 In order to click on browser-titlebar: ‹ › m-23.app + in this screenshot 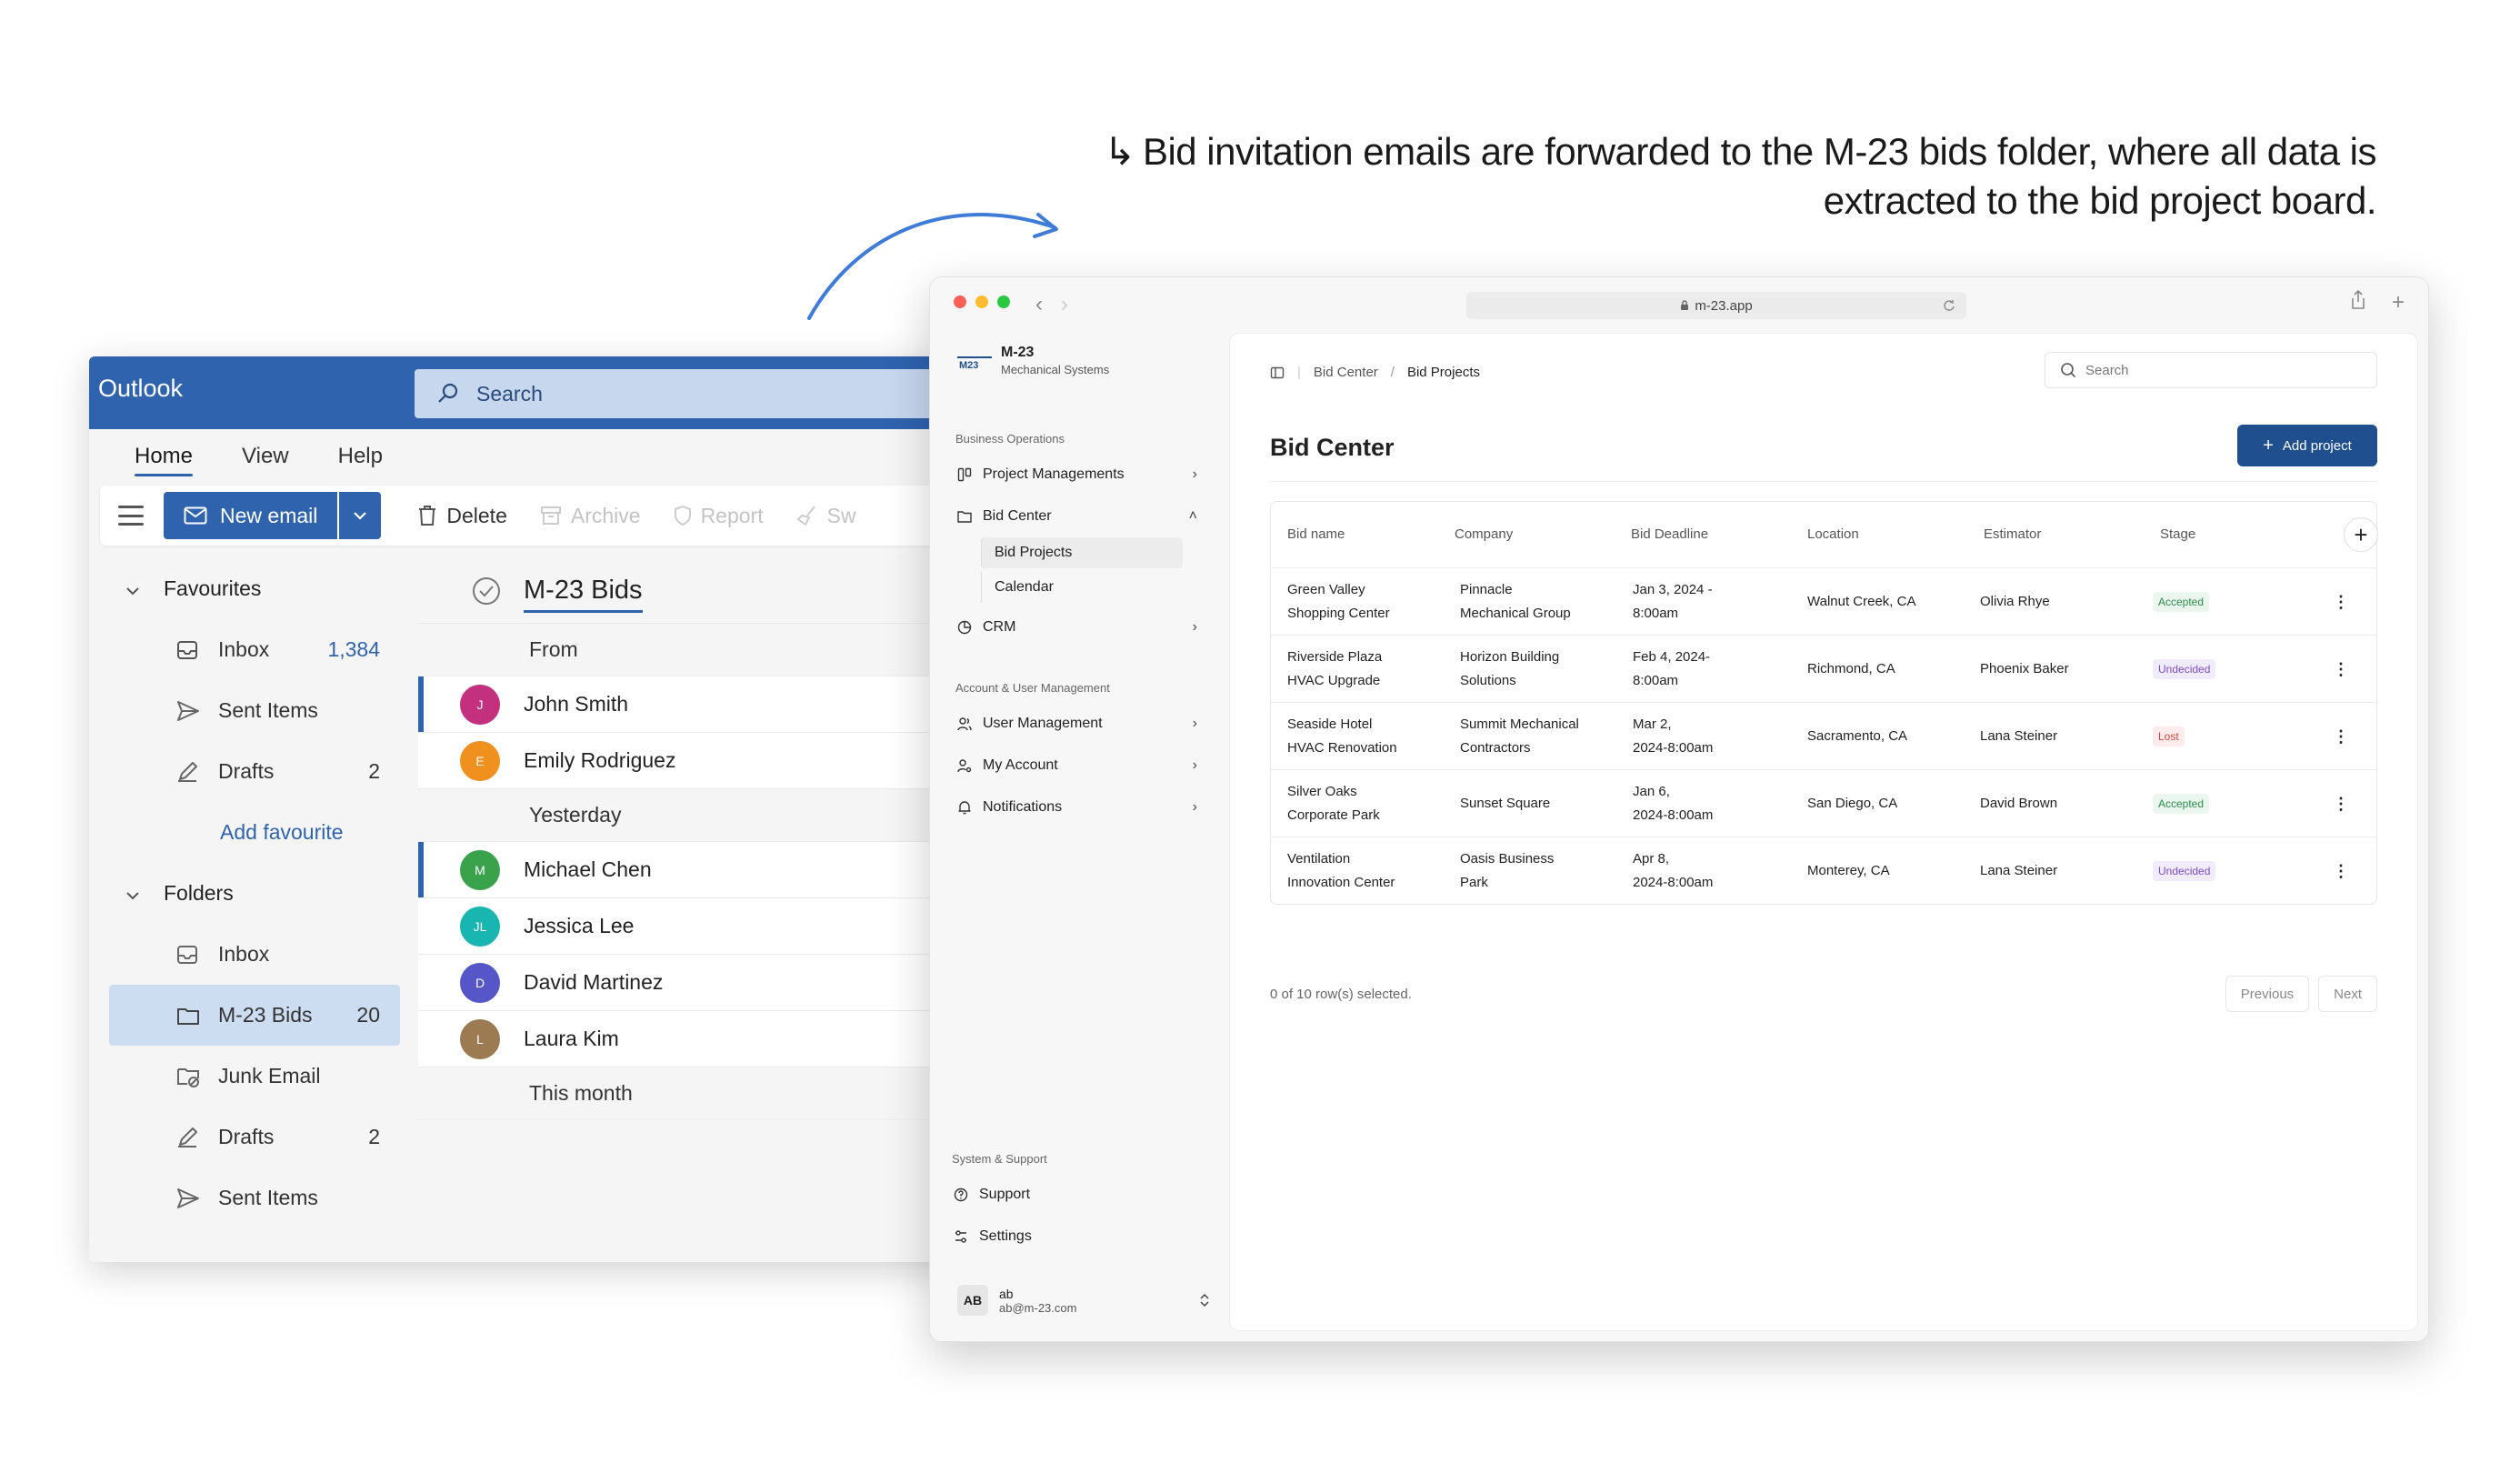, I will do `click(1679, 305)`.